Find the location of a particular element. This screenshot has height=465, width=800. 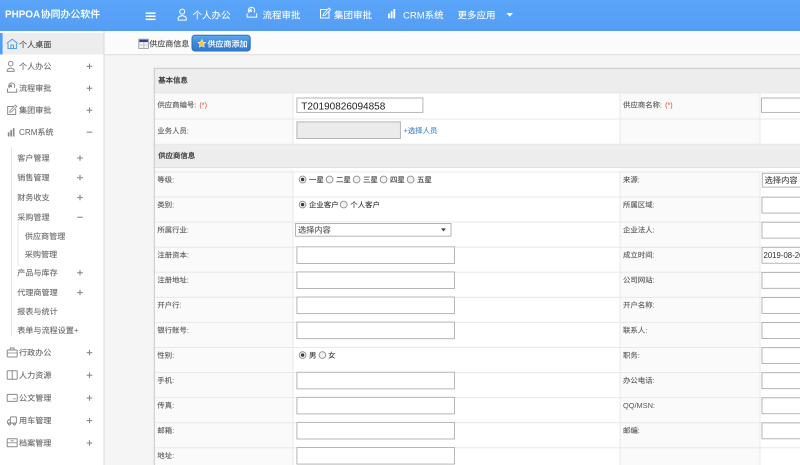

svg-text: 2019-08-26 is located at coordinates (782, 255).